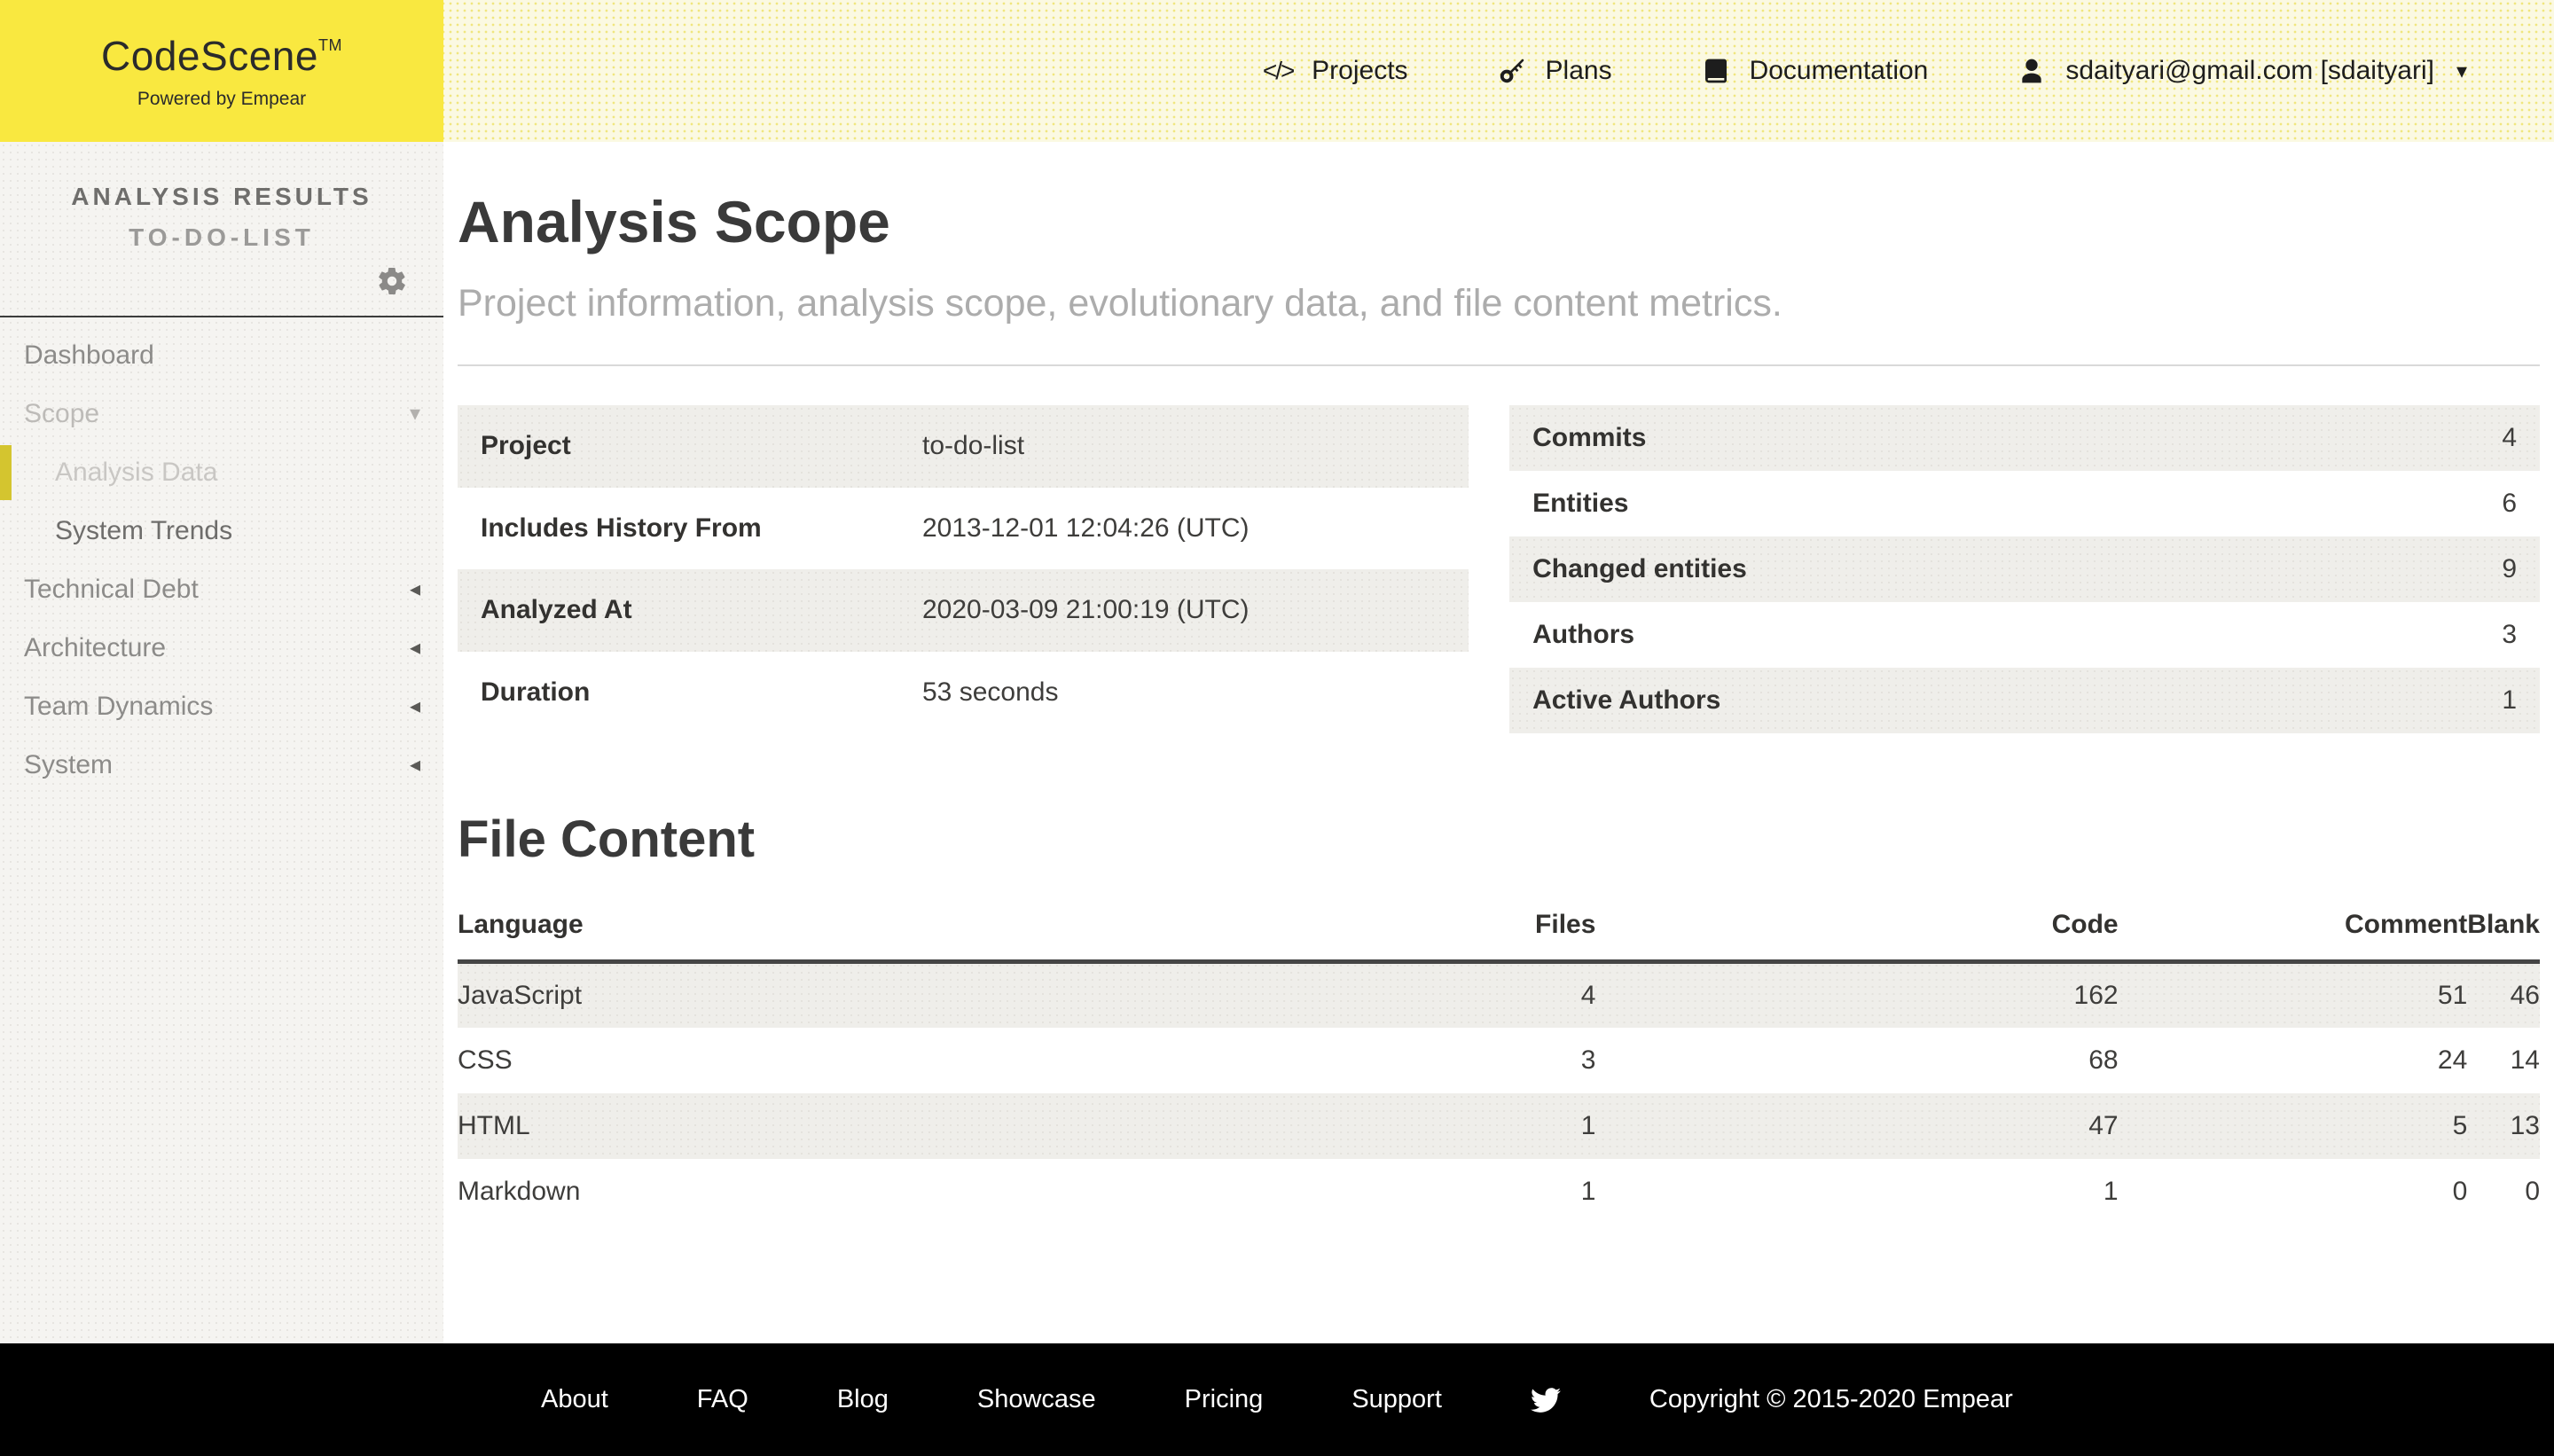  I want to click on sidebar-item-technical-debt: Technical Debt ◂, so click(221, 589).